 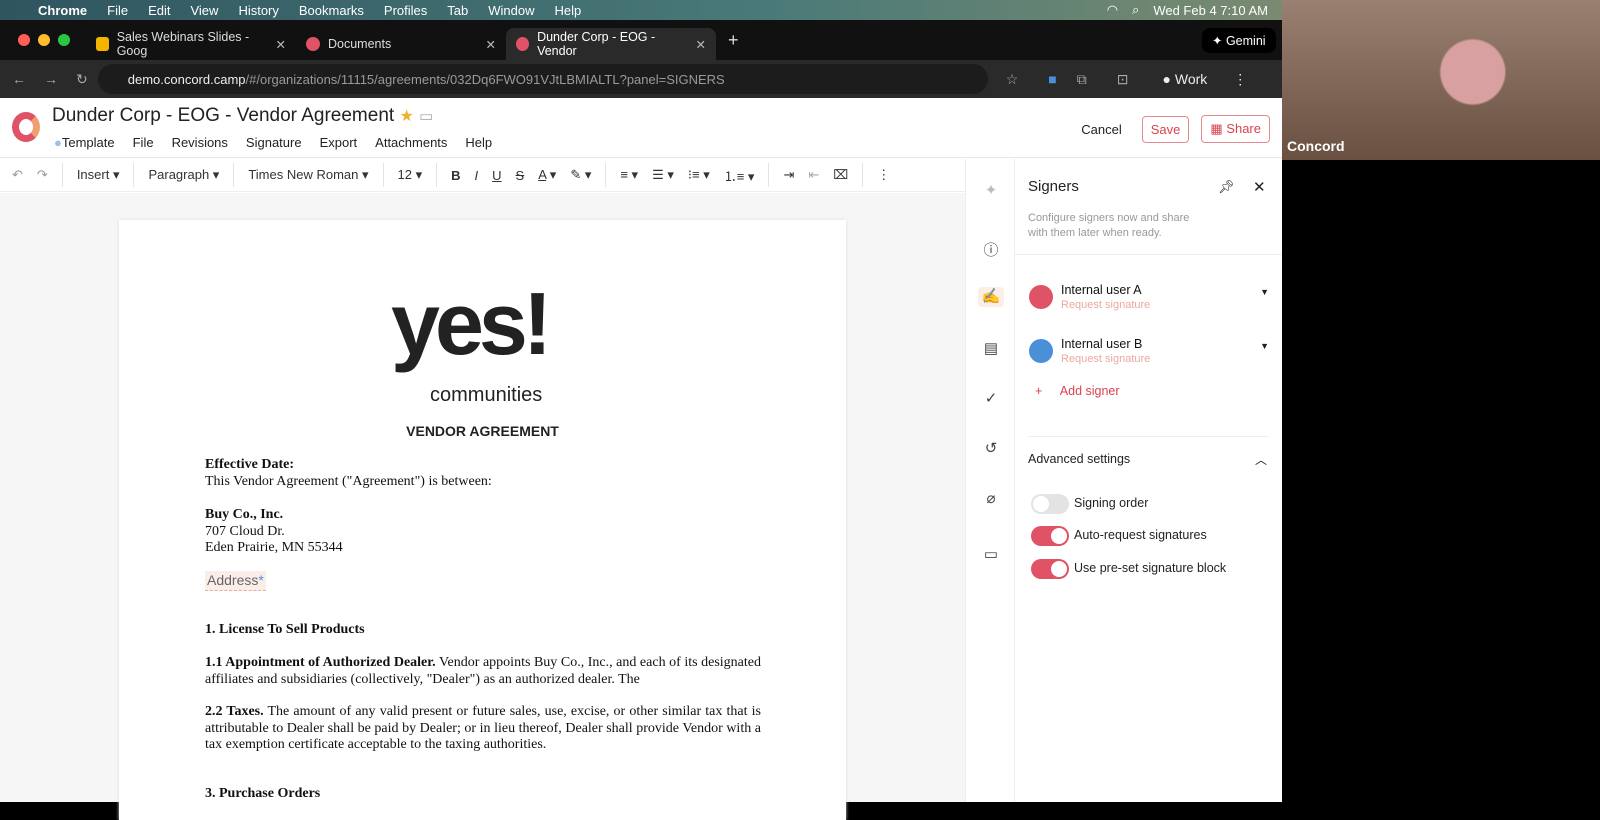 What do you see at coordinates (1050, 569) in the screenshot?
I see `preset-signature-toggle` at bounding box center [1050, 569].